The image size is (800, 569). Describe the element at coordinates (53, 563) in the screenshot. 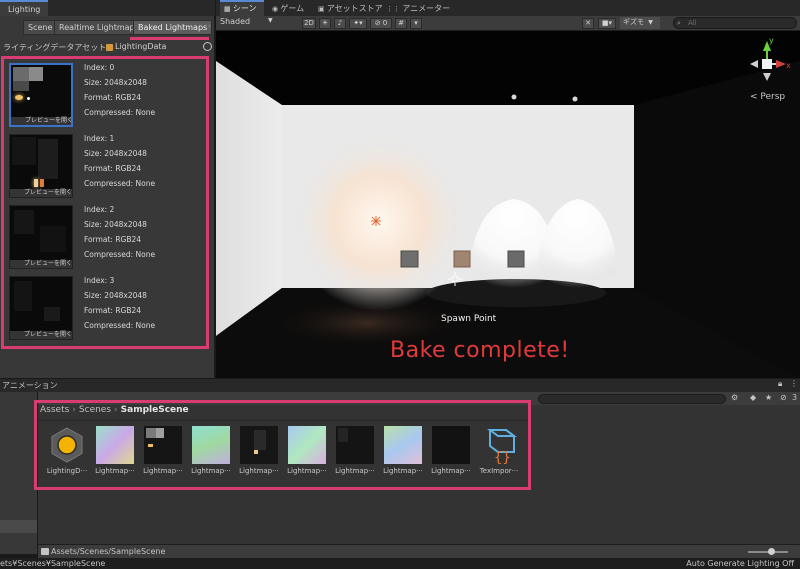

I see `status-path: ets¥Scenes¥SampleScene` at that location.